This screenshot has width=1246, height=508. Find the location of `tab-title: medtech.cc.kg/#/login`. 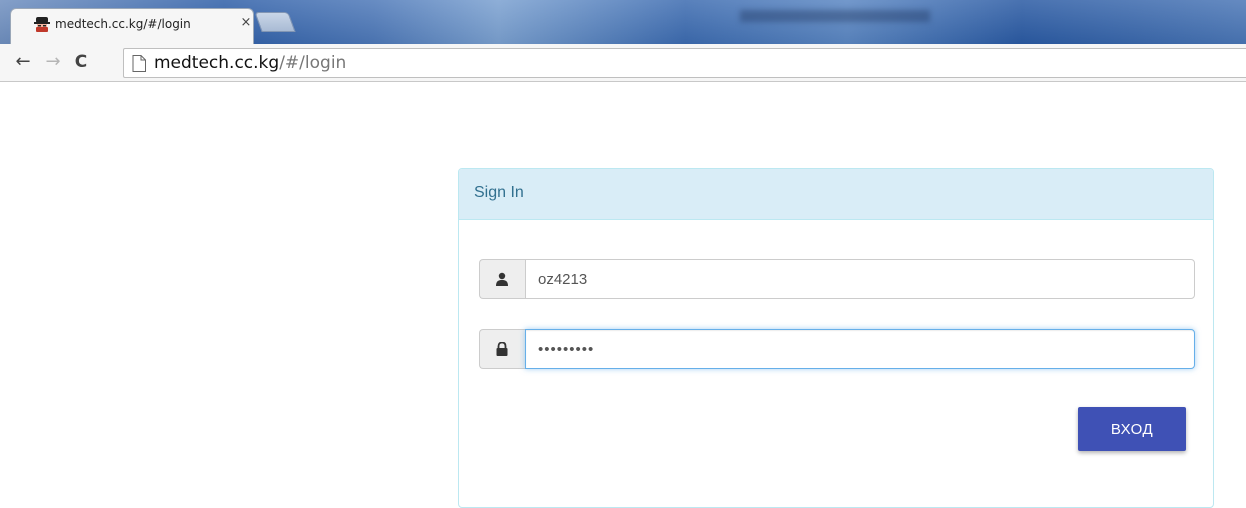

tab-title: medtech.cc.kg/#/login is located at coordinates (123, 24).